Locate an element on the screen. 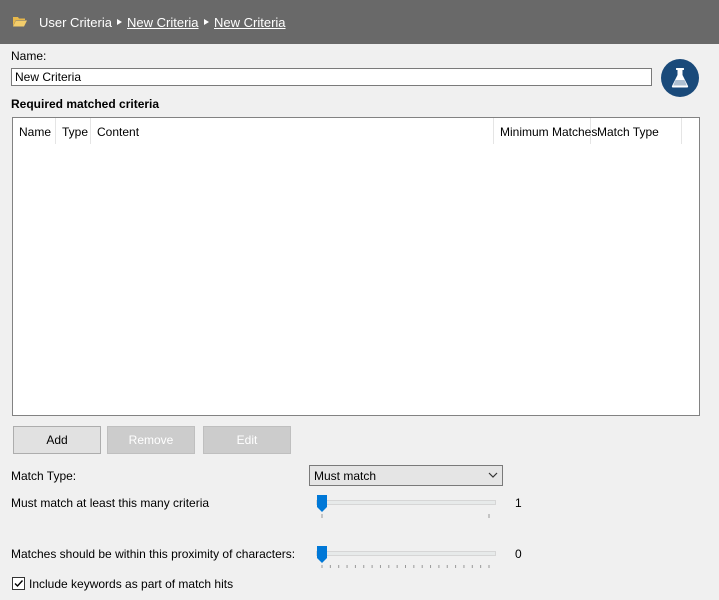  test-criteria-button is located at coordinates (680, 78).